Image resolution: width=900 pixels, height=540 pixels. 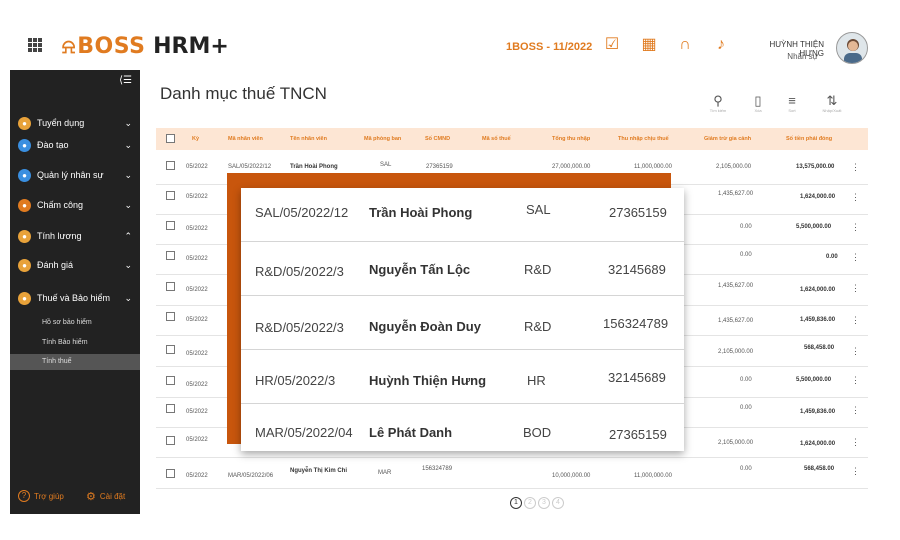 What do you see at coordinates (105, 496) in the screenshot?
I see `settings-link: ⚙ Cài đặt` at bounding box center [105, 496].